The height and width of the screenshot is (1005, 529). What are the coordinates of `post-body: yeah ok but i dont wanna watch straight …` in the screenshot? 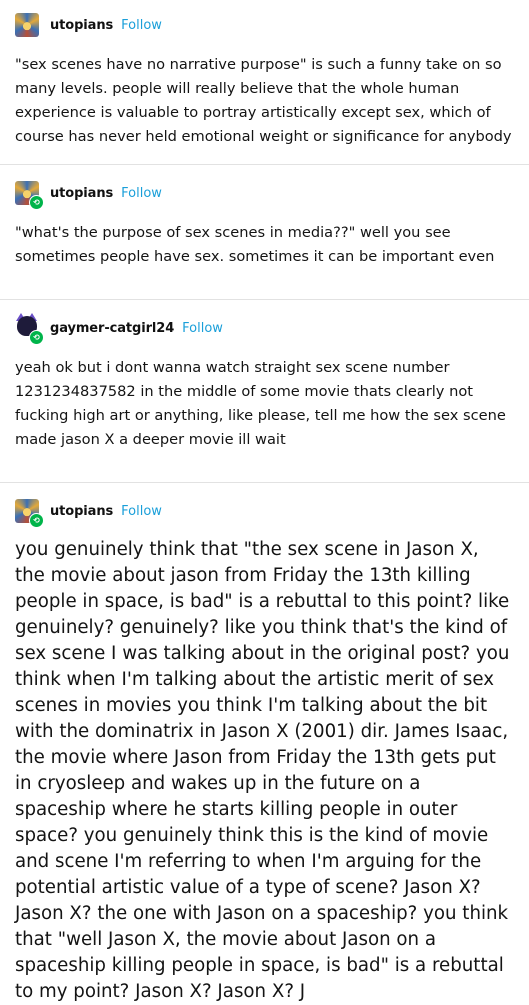 It's located at (264, 404).